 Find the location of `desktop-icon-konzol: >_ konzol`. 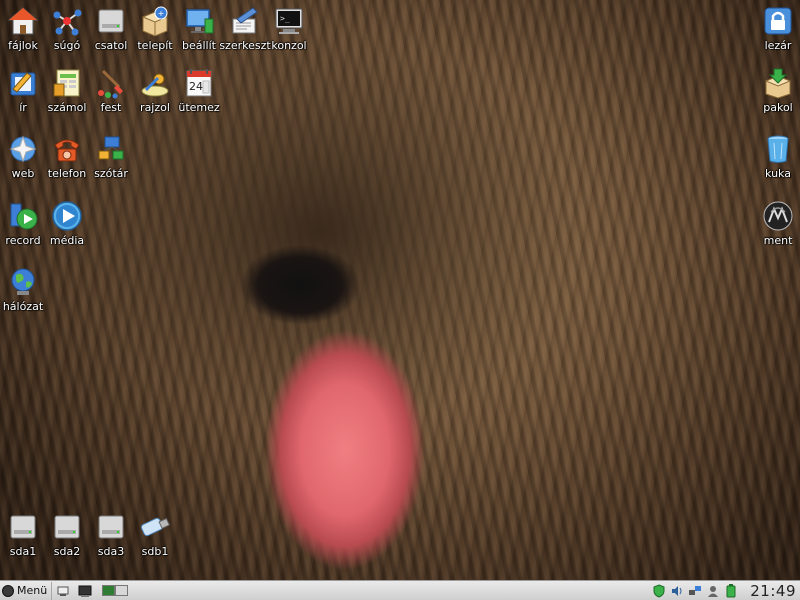

desktop-icon-konzol: >_ konzol is located at coordinates (289, 28).